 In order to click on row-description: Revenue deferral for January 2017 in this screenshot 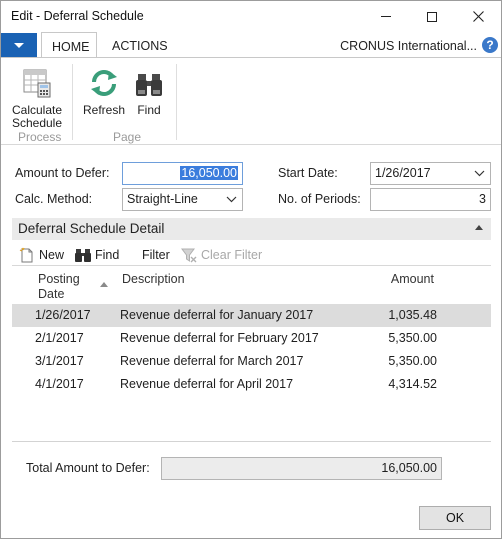, I will do `click(217, 315)`.